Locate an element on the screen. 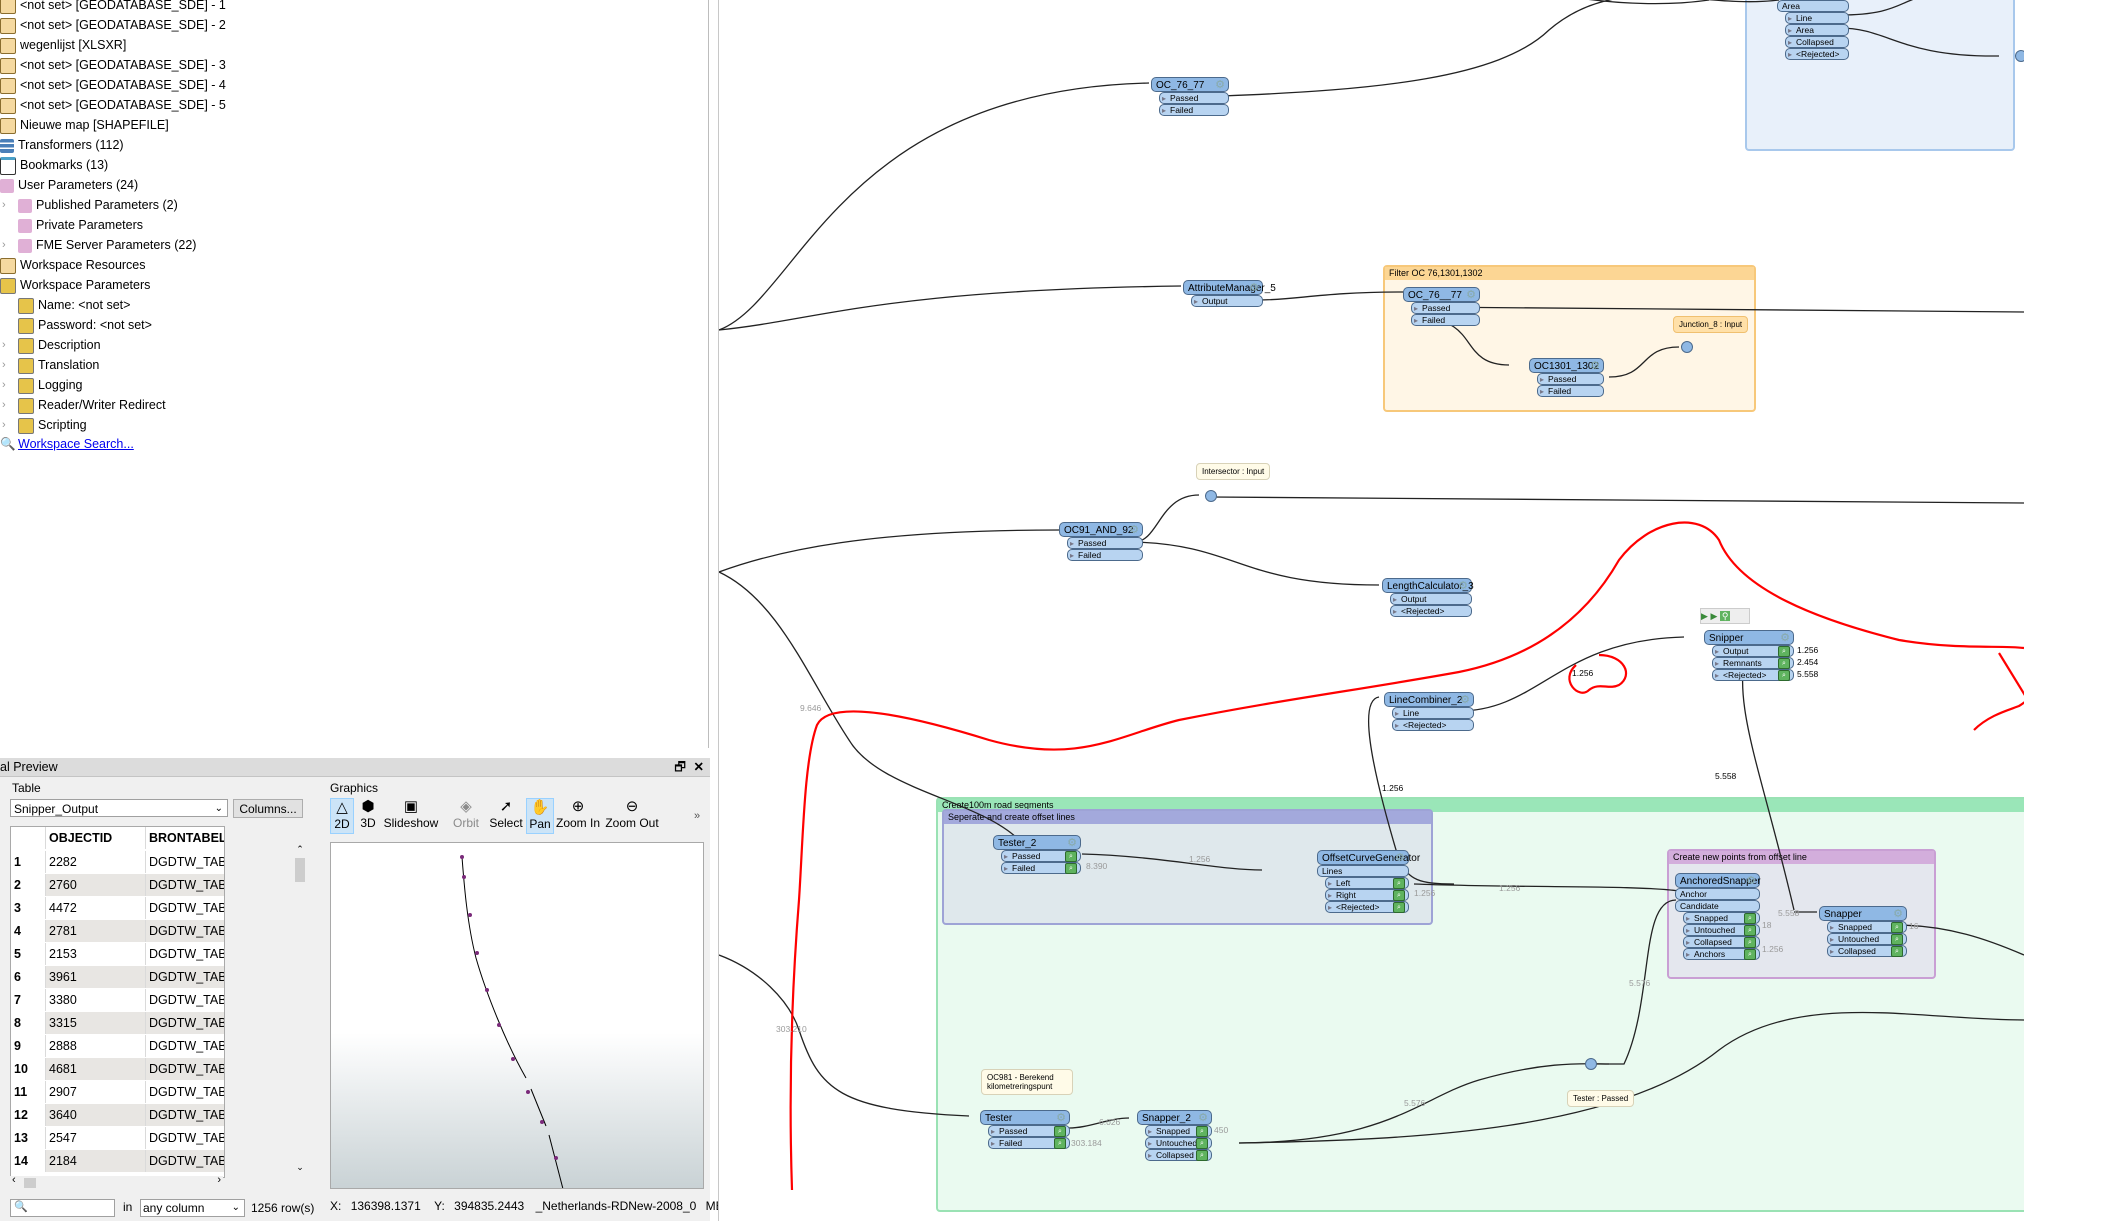 This screenshot has height=1221, width=2115. tree-item: › Logging is located at coordinates (42, 385).